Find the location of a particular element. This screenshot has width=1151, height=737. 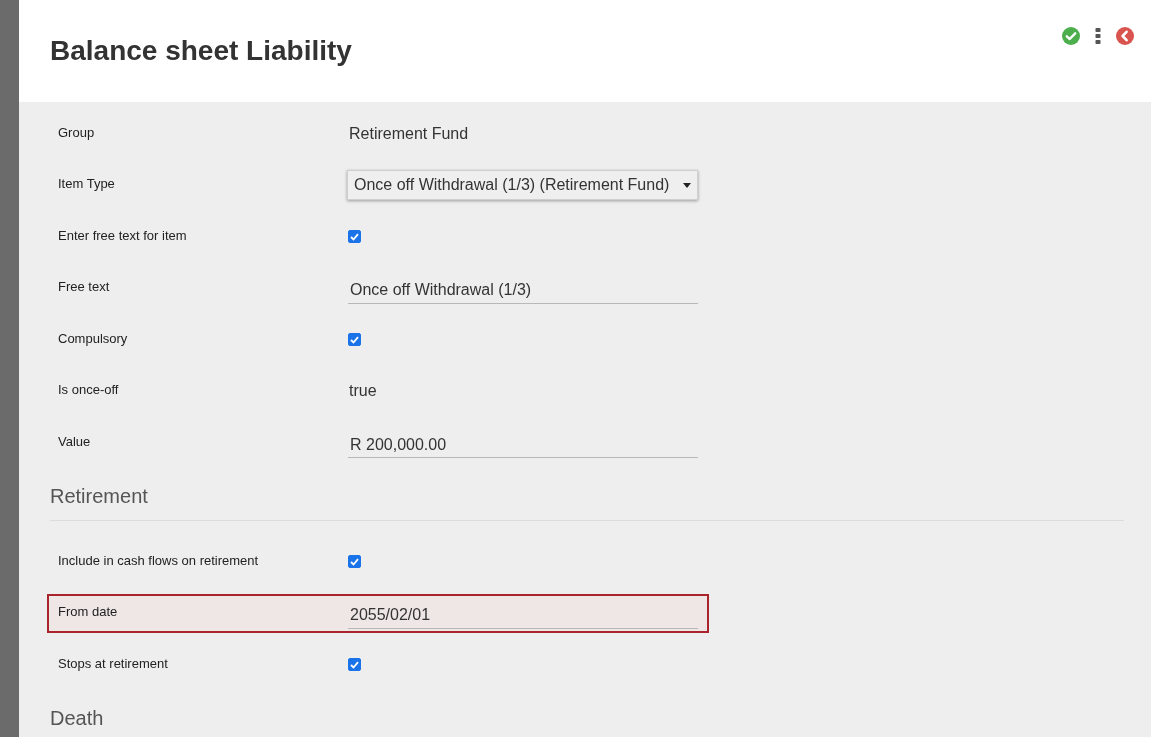

field-label: Value is located at coordinates (75, 441).